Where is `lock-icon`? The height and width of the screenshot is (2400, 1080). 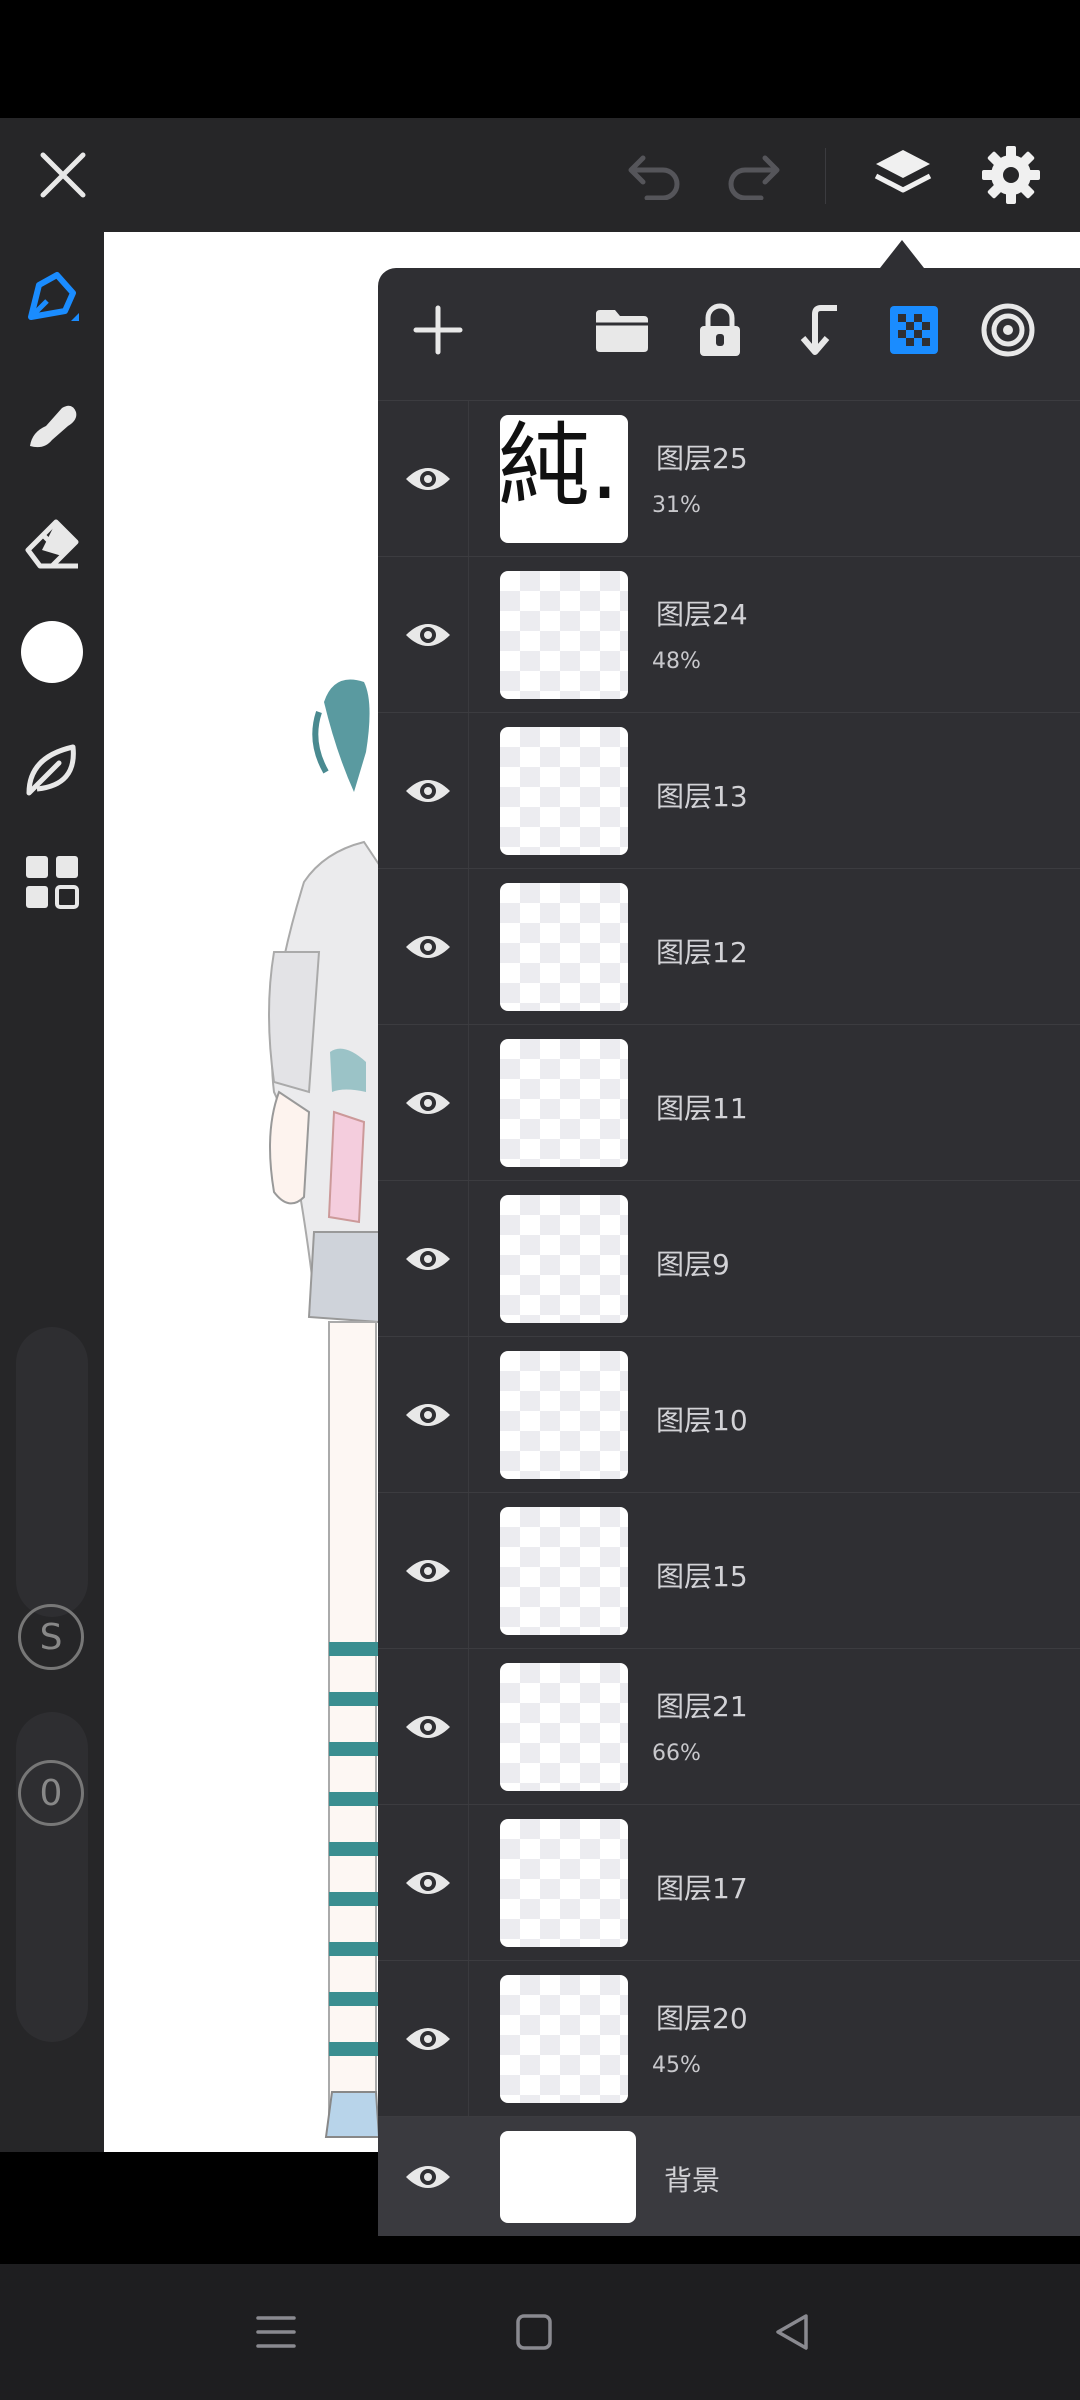 lock-icon is located at coordinates (720, 330).